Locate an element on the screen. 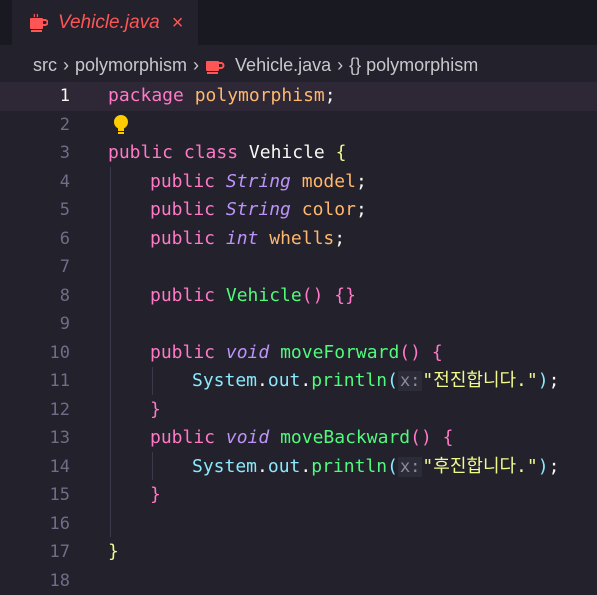 This screenshot has height=595, width=597. breadcrumb-file: Vehicle.java is located at coordinates (268, 65).